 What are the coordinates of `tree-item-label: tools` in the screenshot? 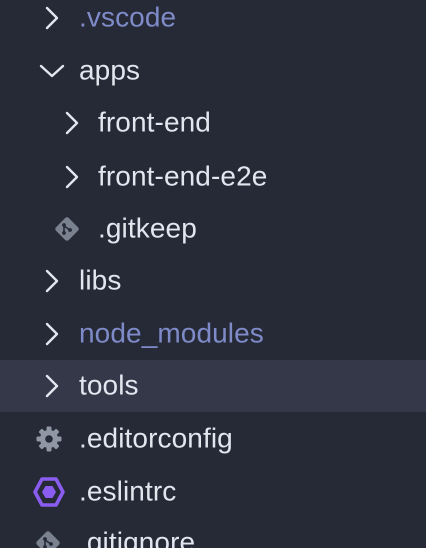 It's located at (109, 385).